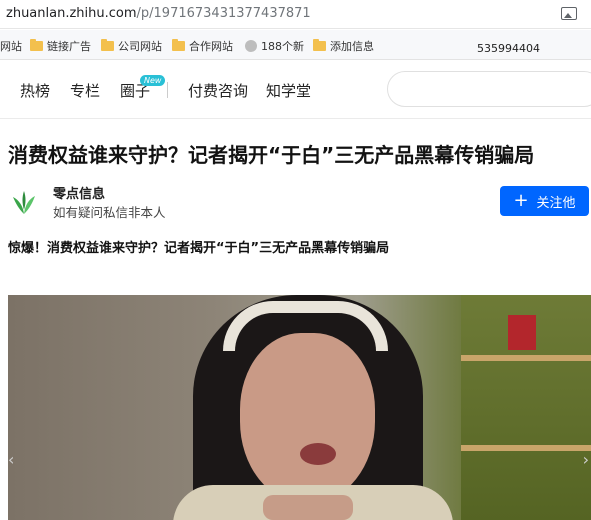 This screenshot has width=591, height=520. I want to click on author-name: 零点信息, so click(79, 192).